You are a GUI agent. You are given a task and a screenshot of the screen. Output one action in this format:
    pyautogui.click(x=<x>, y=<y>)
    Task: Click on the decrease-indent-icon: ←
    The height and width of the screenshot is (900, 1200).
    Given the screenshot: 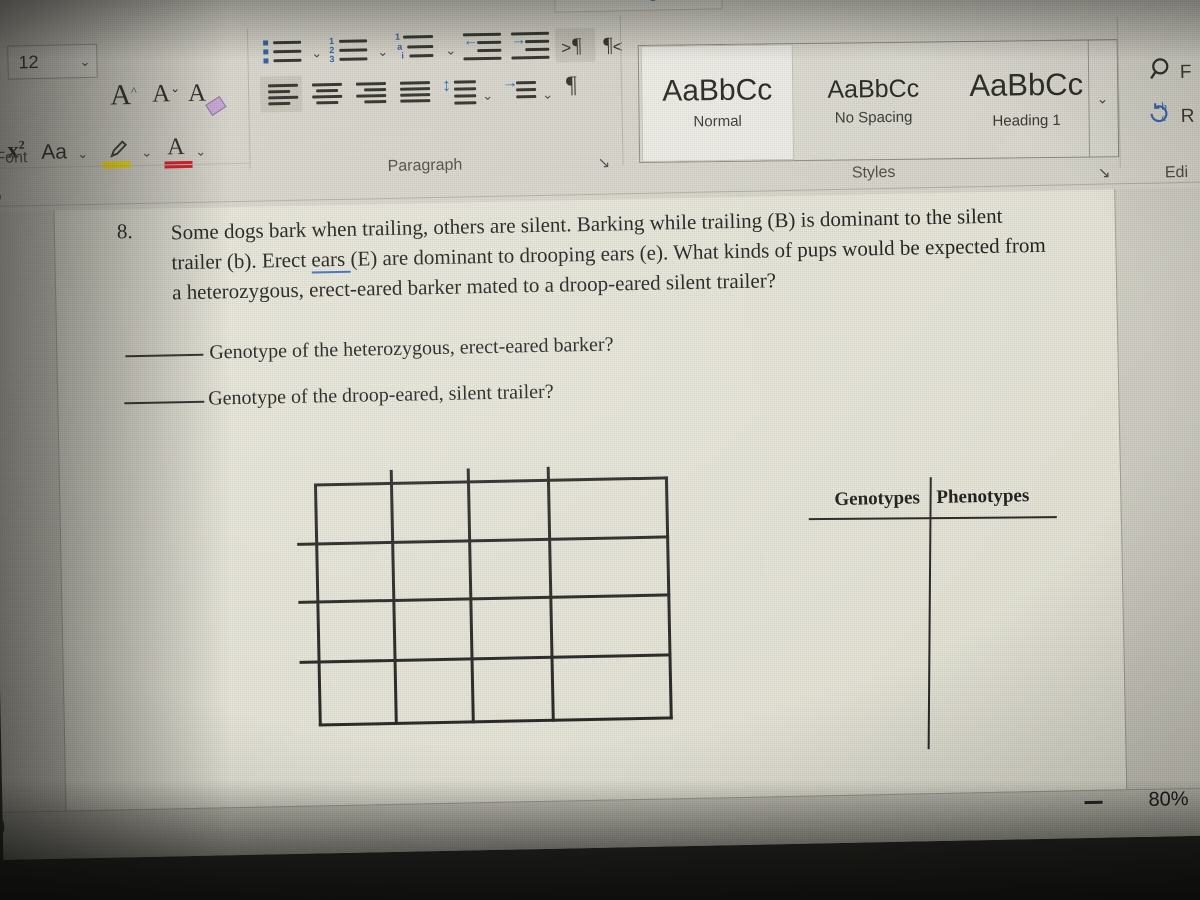 What is the action you would take?
    pyautogui.click(x=483, y=47)
    